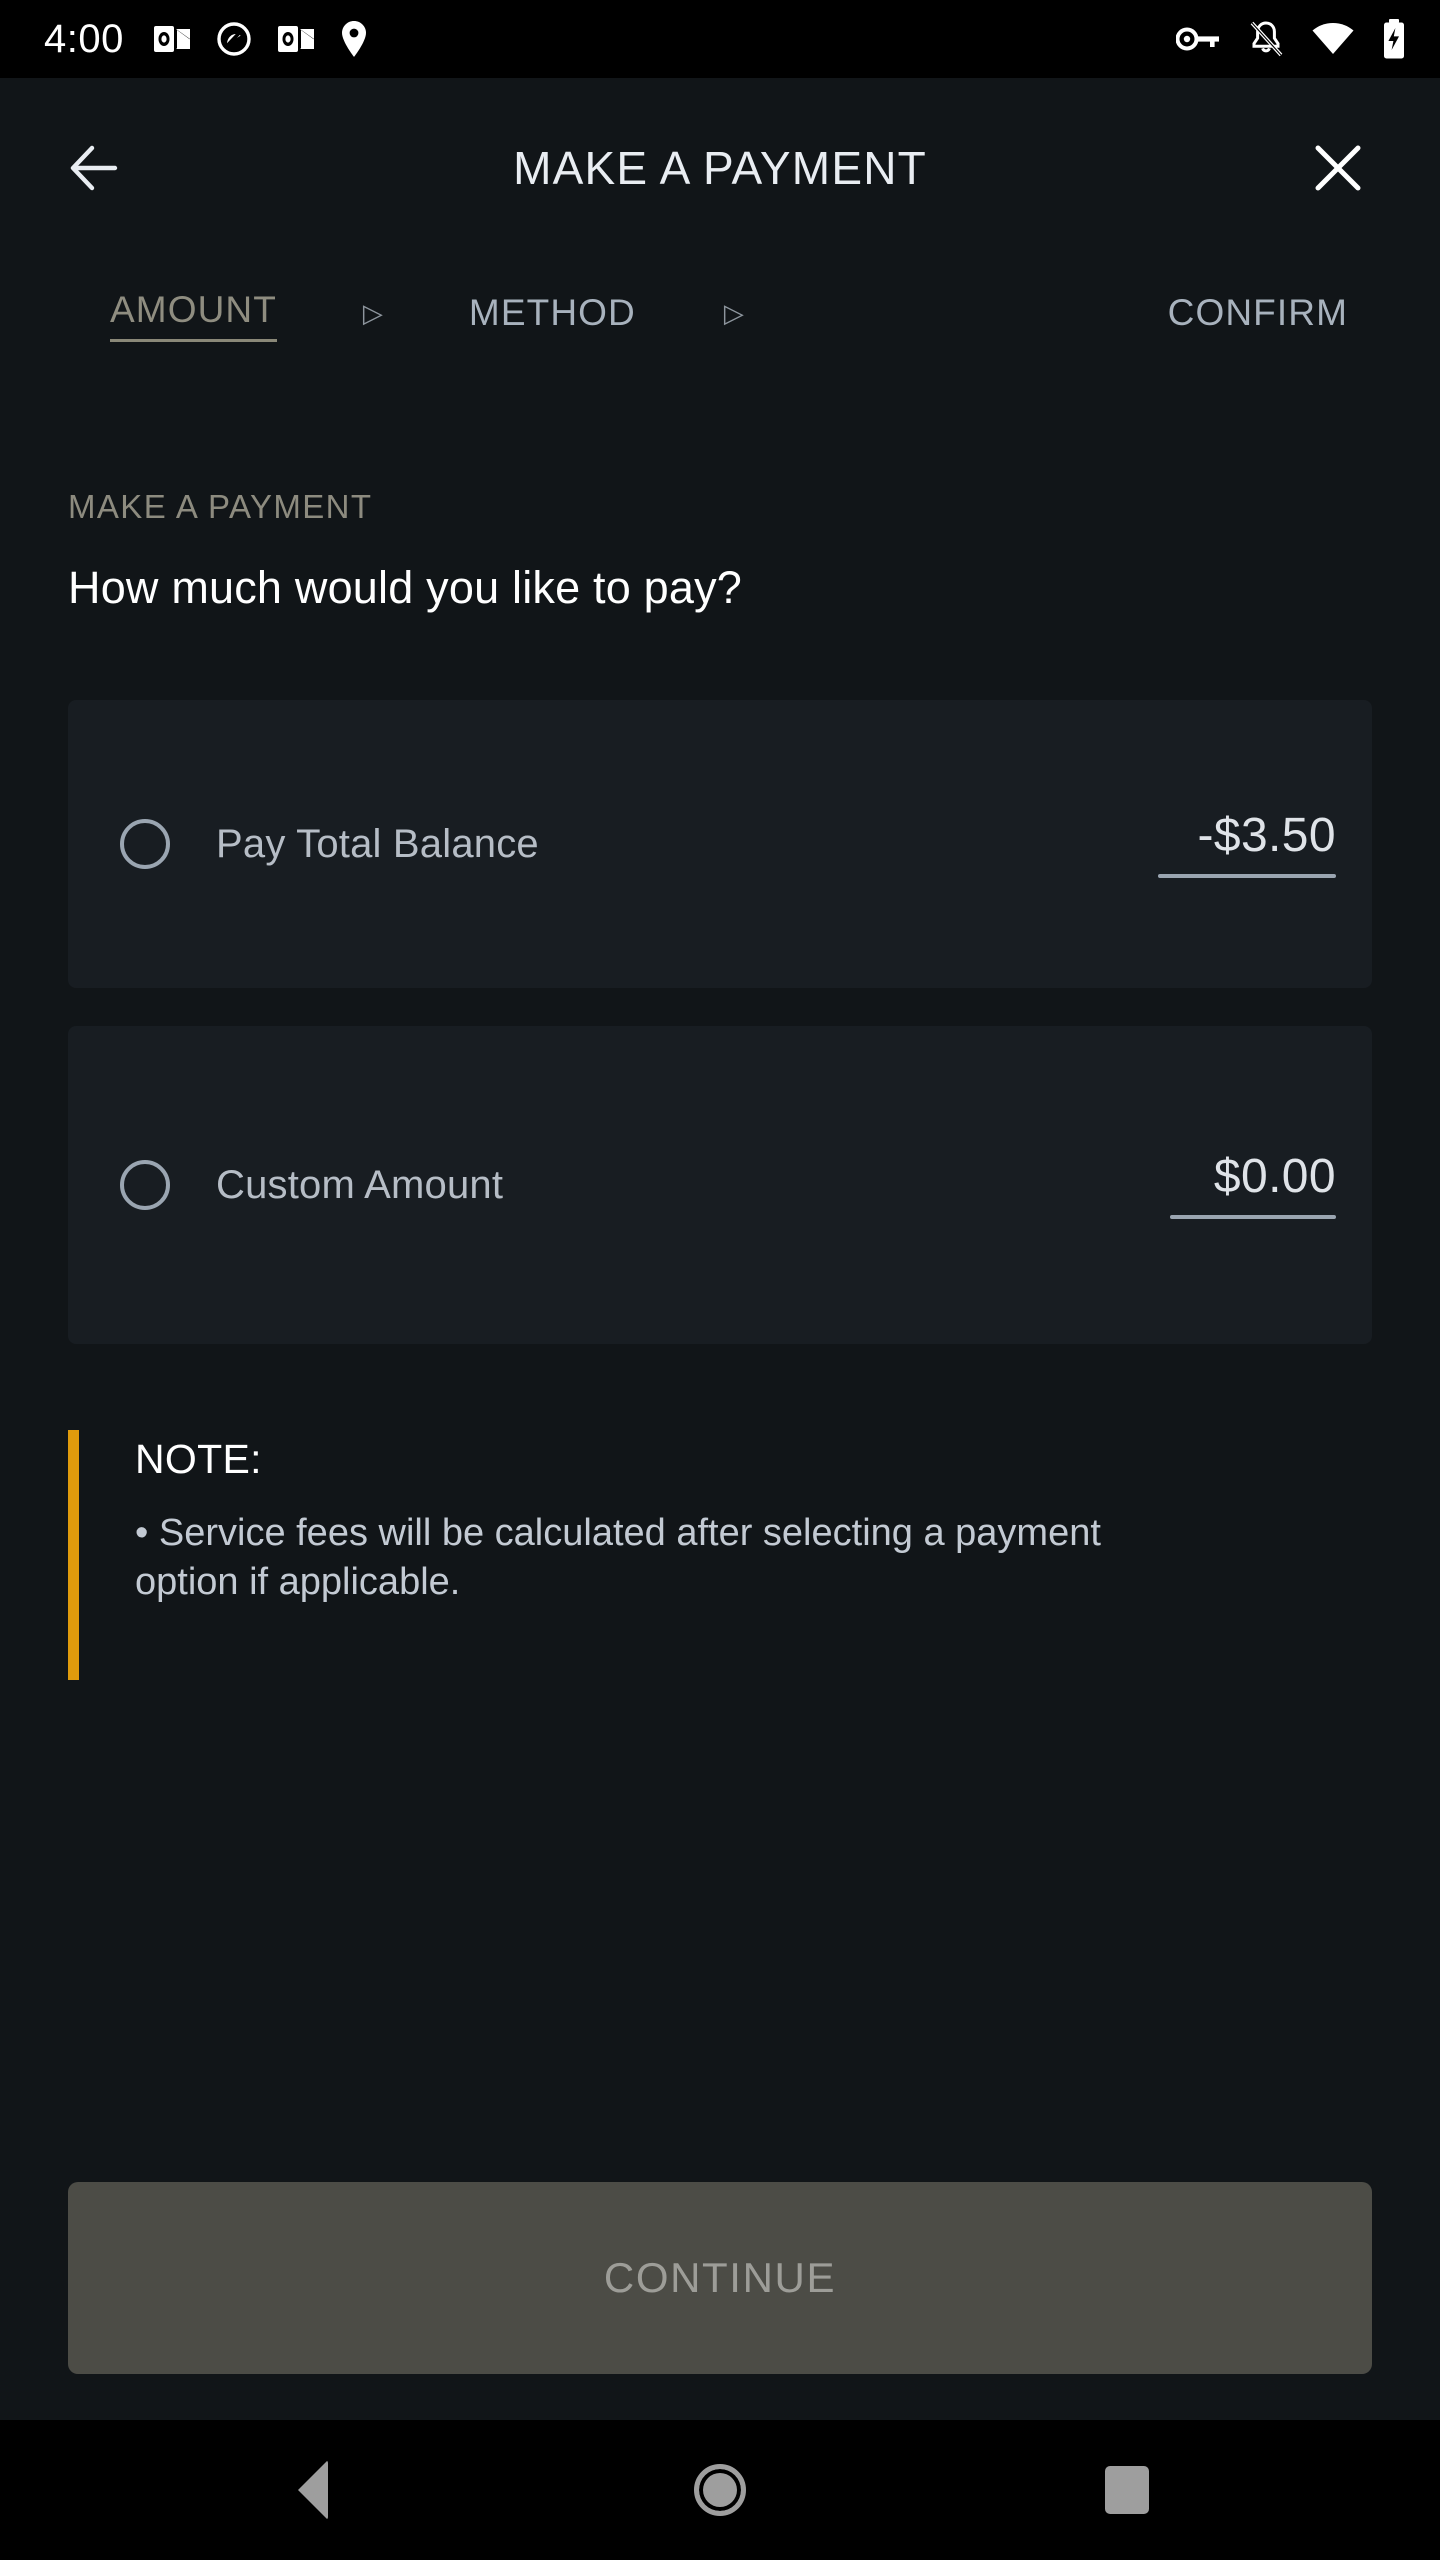  Describe the element at coordinates (193, 313) in the screenshot. I see `step-amount: AMOUNT` at that location.